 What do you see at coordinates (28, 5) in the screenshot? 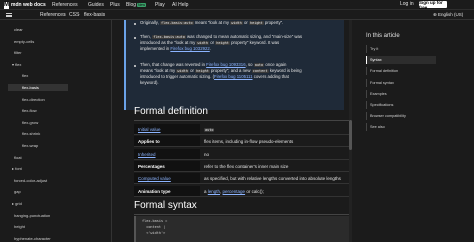
I see `logo-text: mdn web docs` at bounding box center [28, 5].